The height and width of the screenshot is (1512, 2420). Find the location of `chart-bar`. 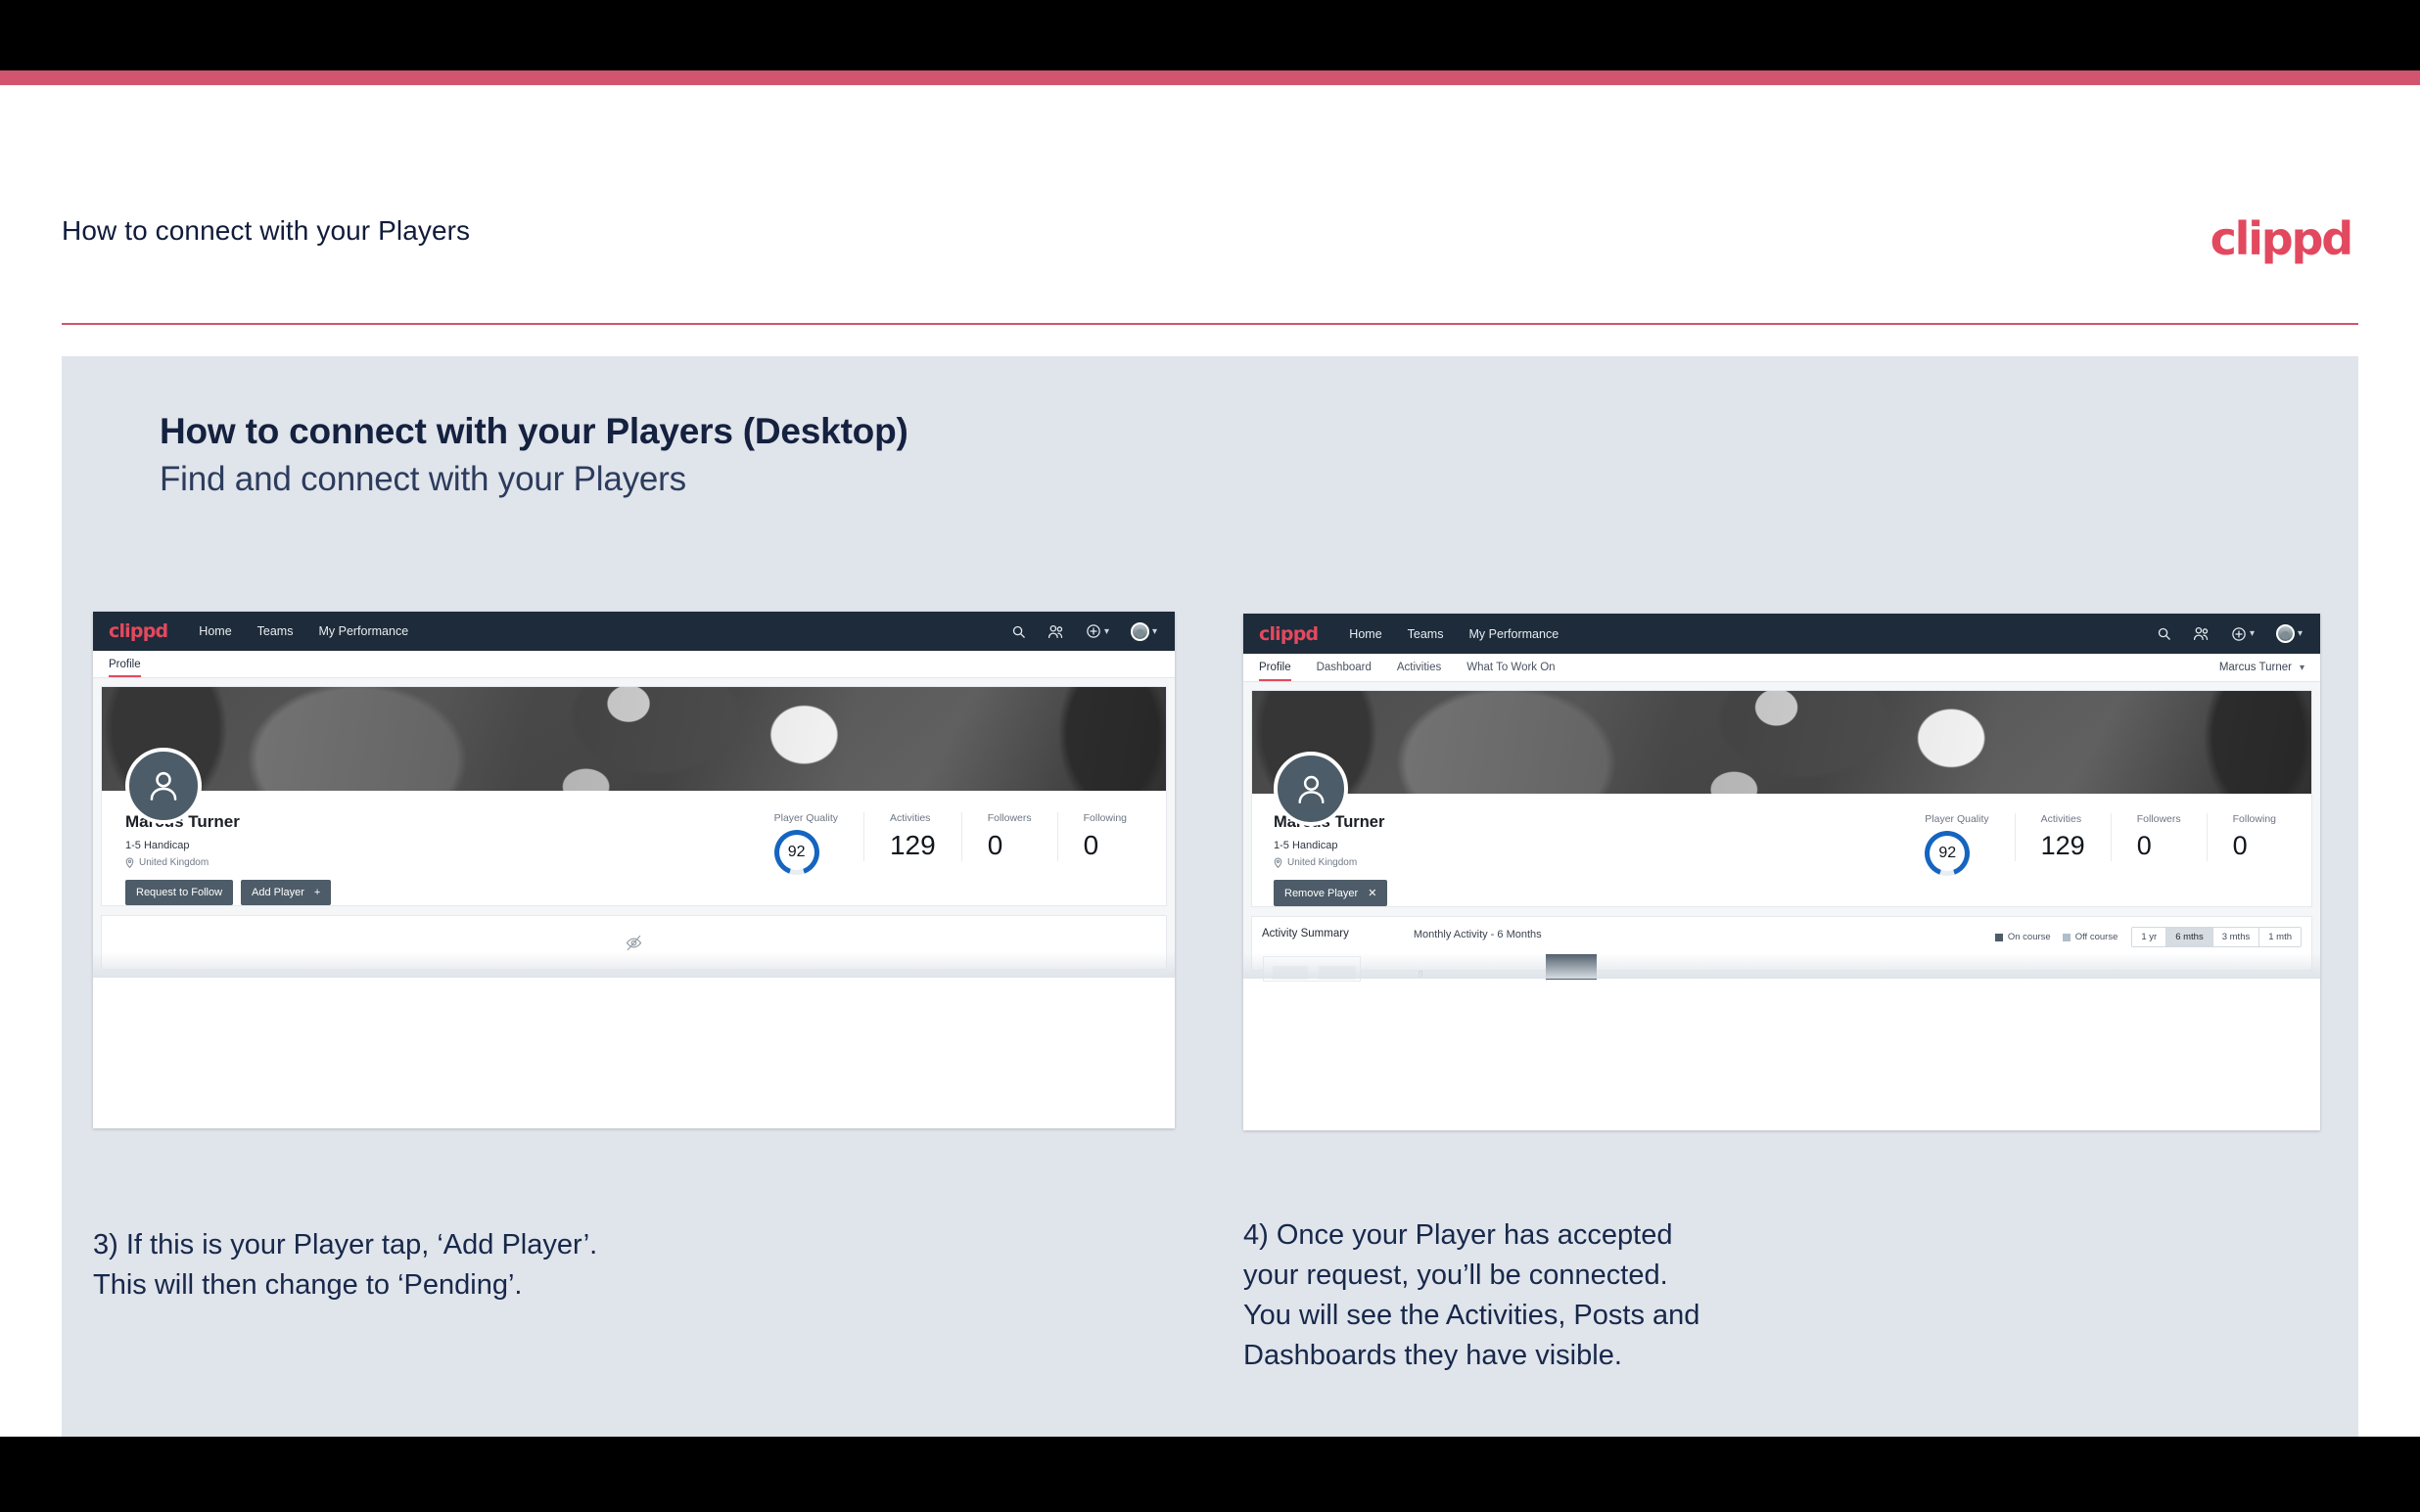

chart-bar is located at coordinates (1571, 967).